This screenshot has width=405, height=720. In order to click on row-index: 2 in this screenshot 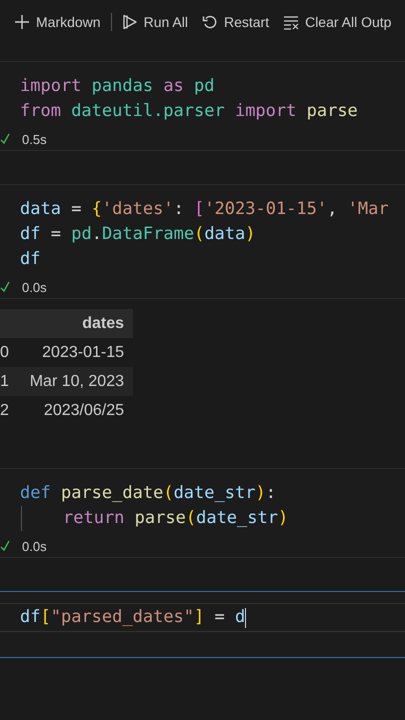, I will do `click(5, 411)`.